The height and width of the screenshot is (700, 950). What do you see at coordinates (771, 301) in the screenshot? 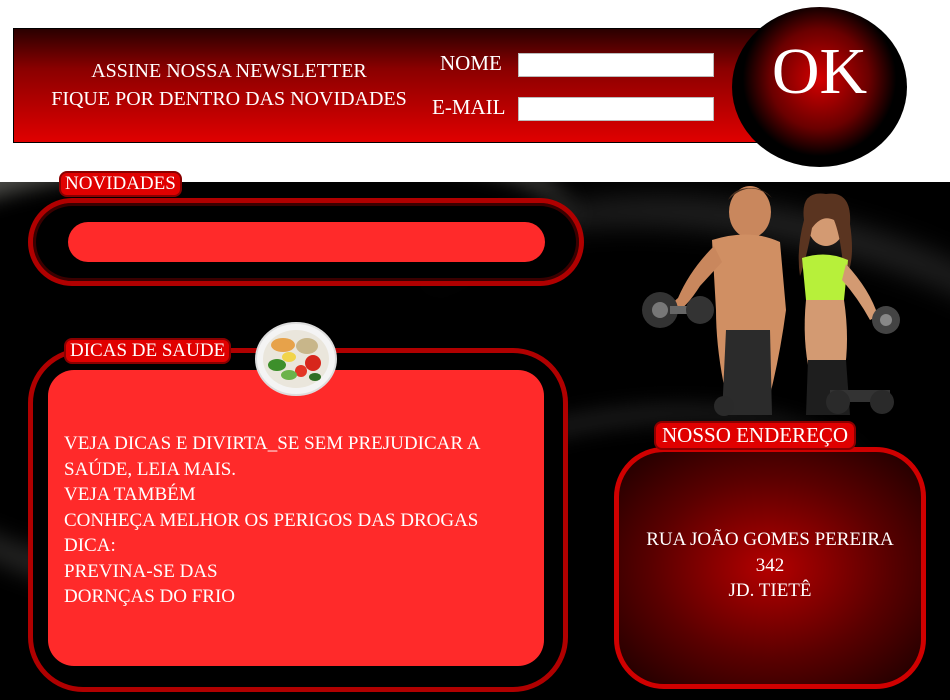
I see `athletes-image` at bounding box center [771, 301].